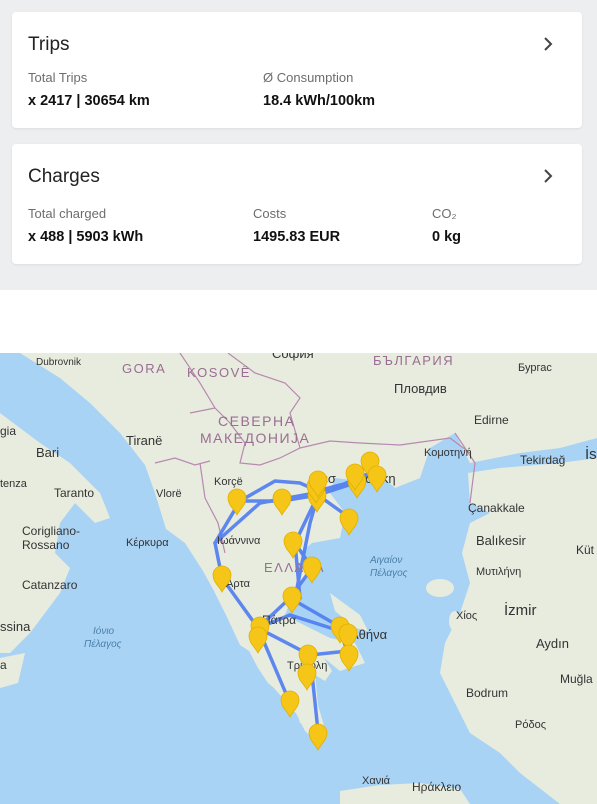  I want to click on map-label: GORA, so click(144, 368).